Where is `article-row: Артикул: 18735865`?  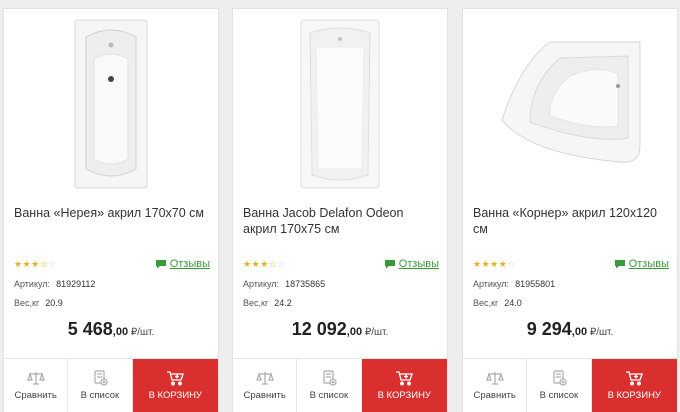
article-row: Артикул: 18735865 is located at coordinates (284, 284).